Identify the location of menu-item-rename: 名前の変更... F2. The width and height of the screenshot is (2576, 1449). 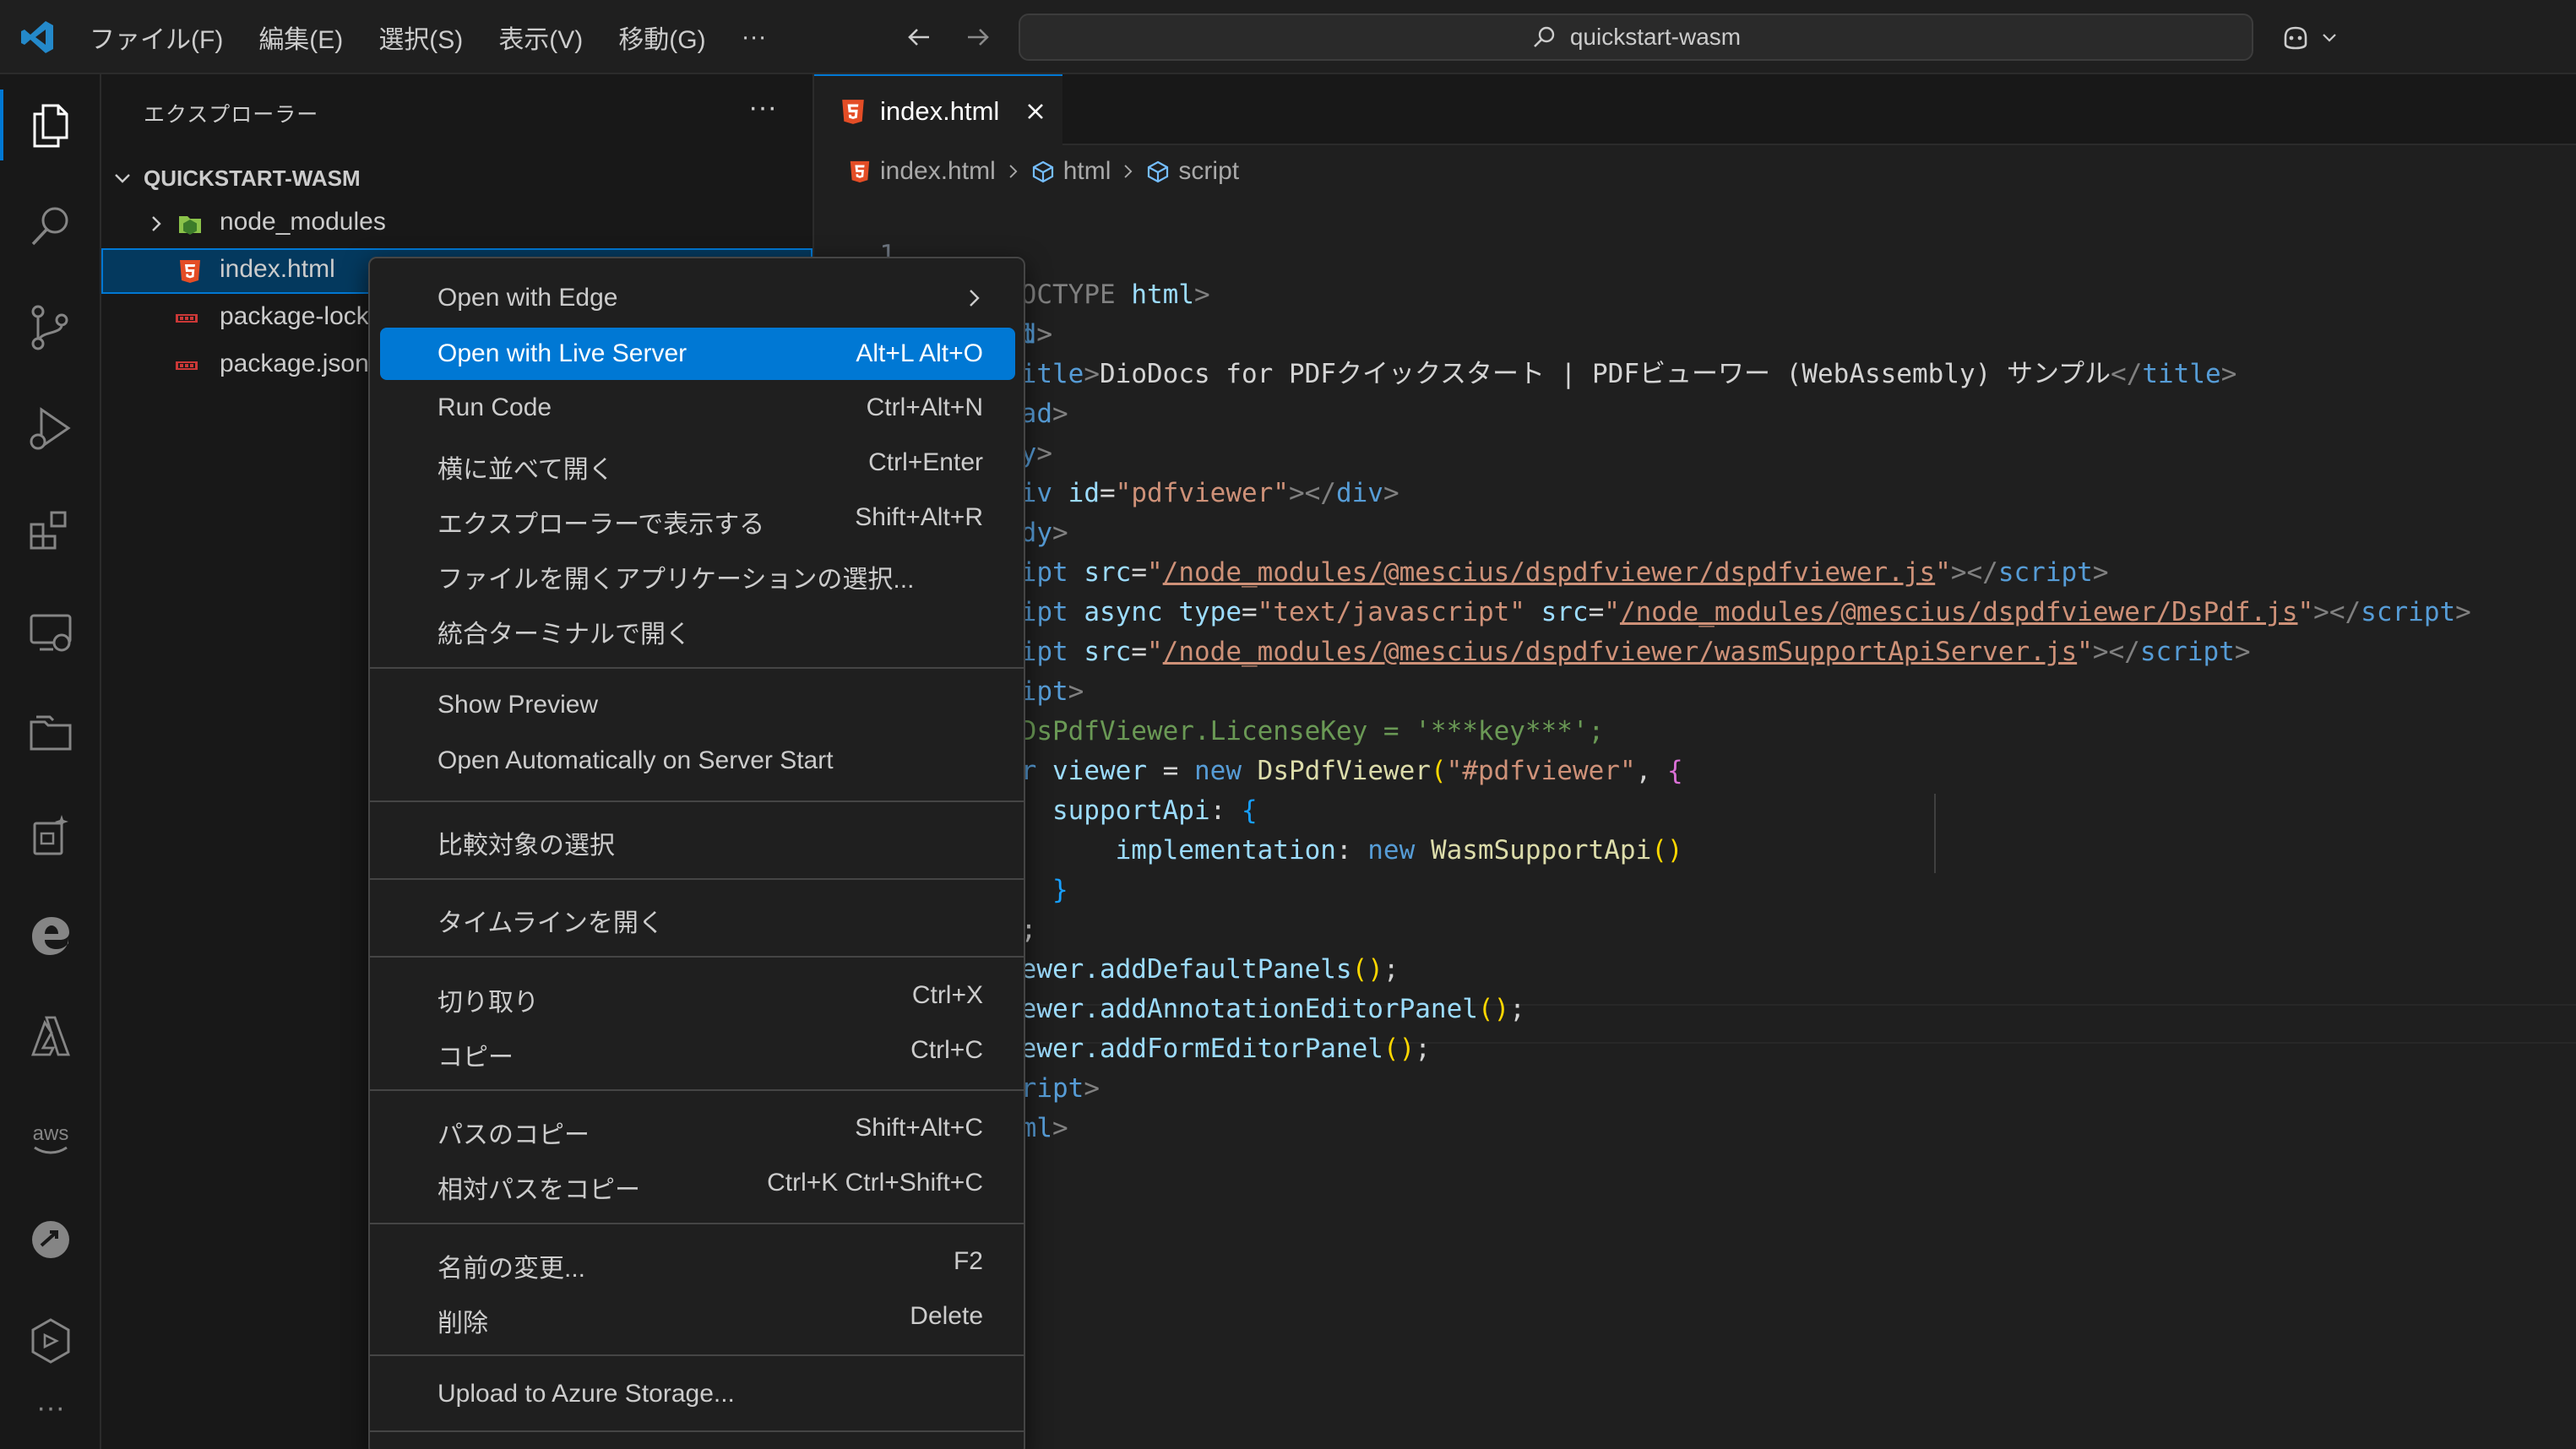
(697, 1261).